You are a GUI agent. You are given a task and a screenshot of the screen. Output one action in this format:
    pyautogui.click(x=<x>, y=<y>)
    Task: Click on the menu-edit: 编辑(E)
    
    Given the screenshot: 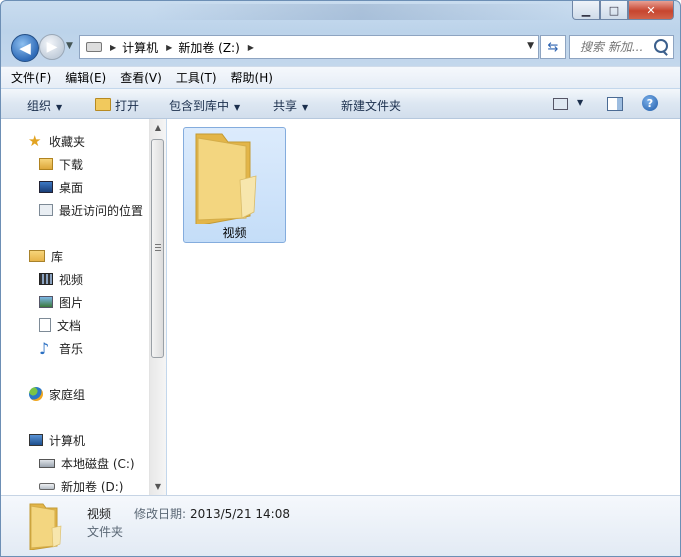 What is the action you would take?
    pyautogui.click(x=85, y=77)
    